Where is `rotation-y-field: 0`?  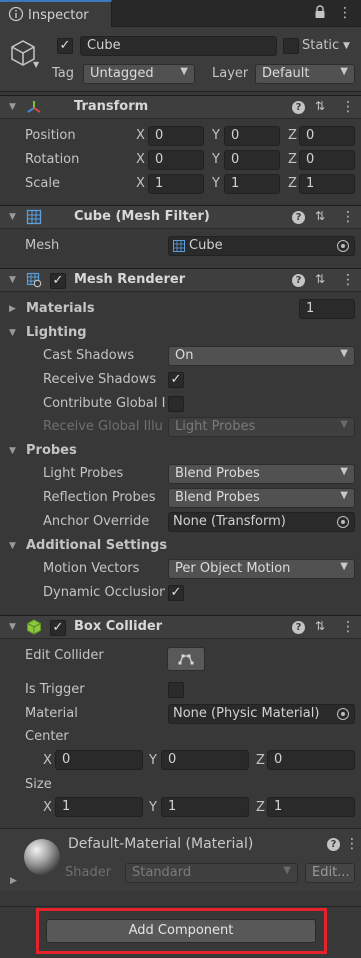 rotation-y-field: 0 is located at coordinates (252, 160).